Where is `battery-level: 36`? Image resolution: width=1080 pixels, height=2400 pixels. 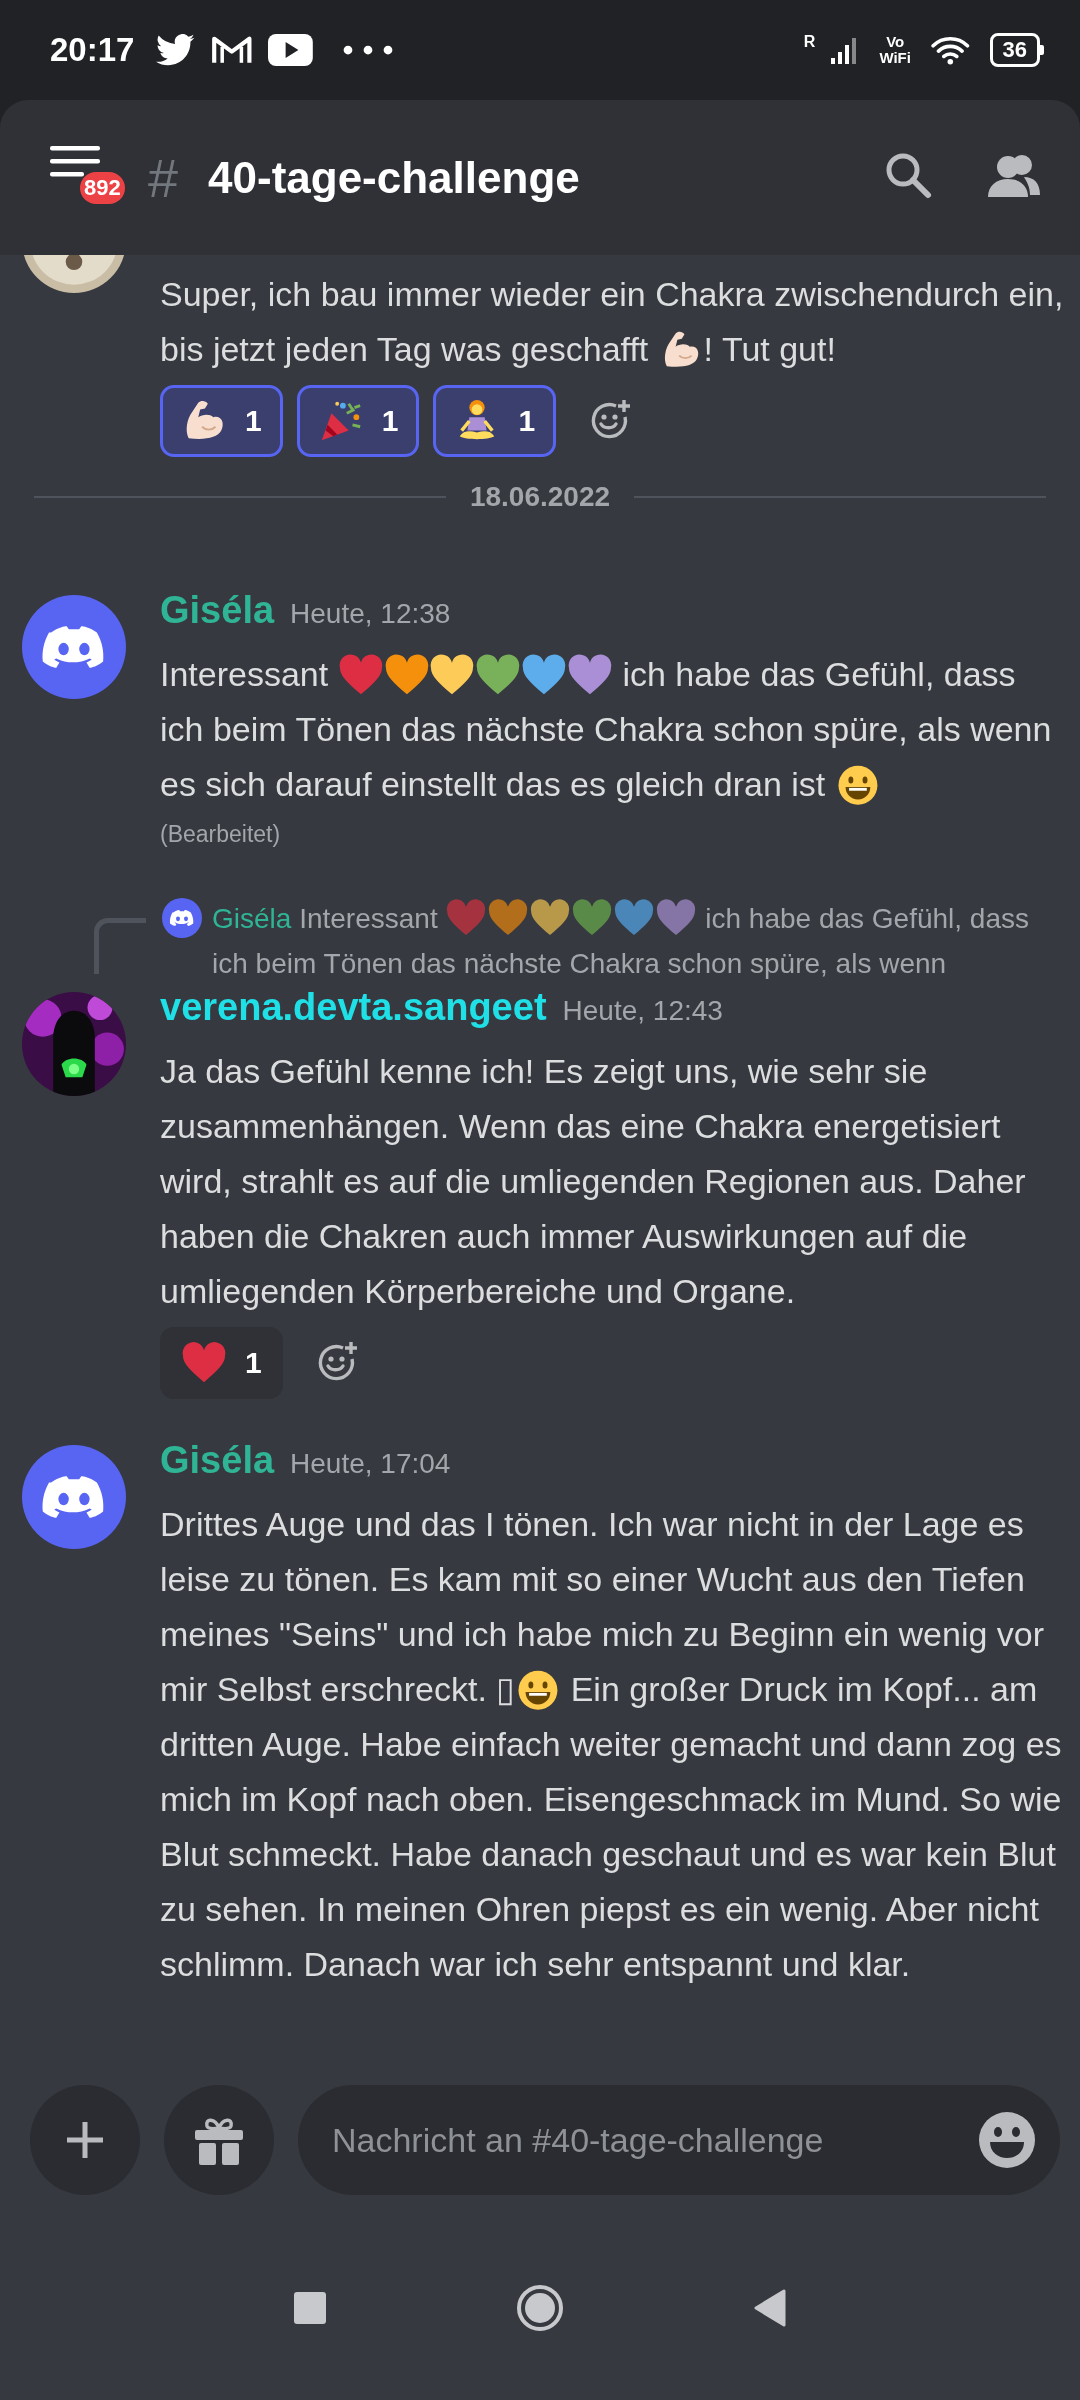
battery-level: 36 is located at coordinates (1014, 50).